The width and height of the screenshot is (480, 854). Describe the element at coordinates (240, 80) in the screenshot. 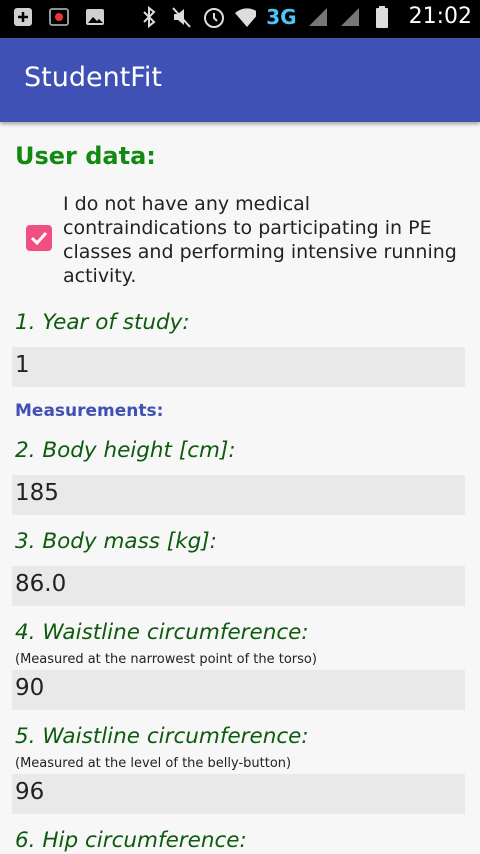

I see `app-bar: StudentFit` at that location.